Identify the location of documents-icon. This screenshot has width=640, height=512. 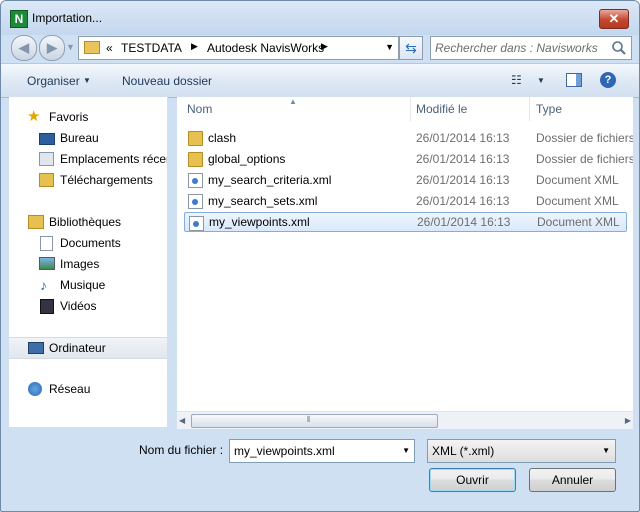
(46, 243).